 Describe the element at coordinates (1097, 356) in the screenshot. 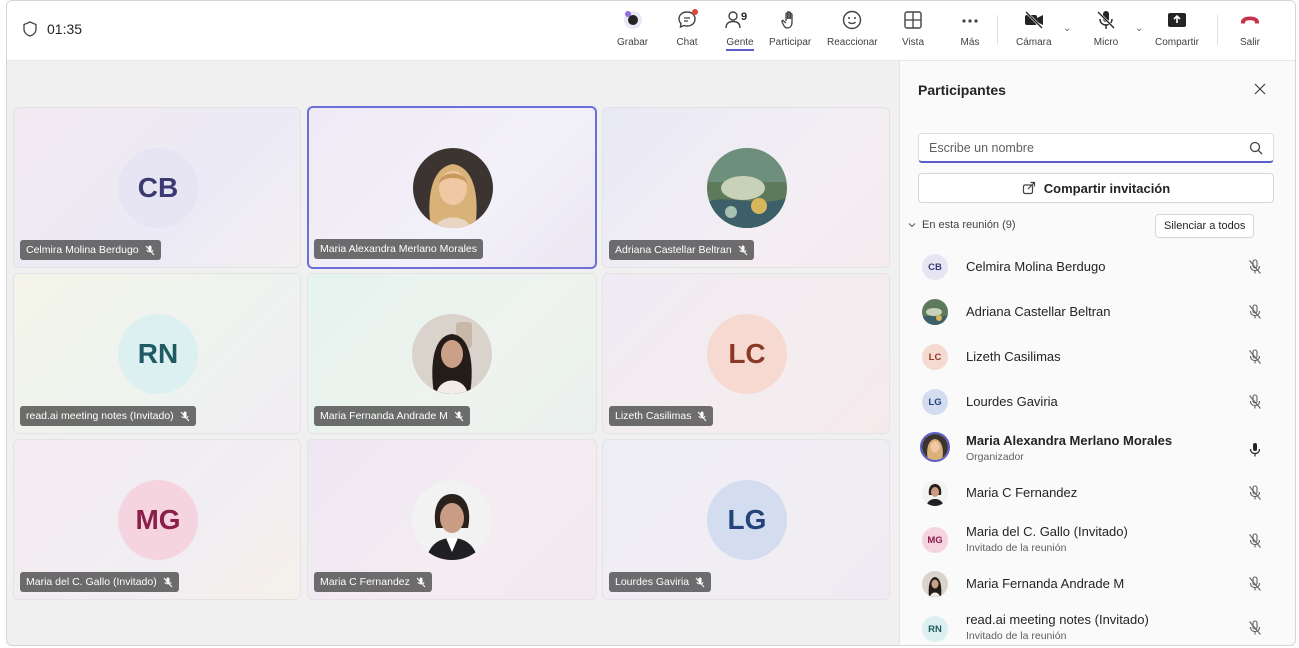

I see `participant-row: LC Lizeth Casilimas` at that location.